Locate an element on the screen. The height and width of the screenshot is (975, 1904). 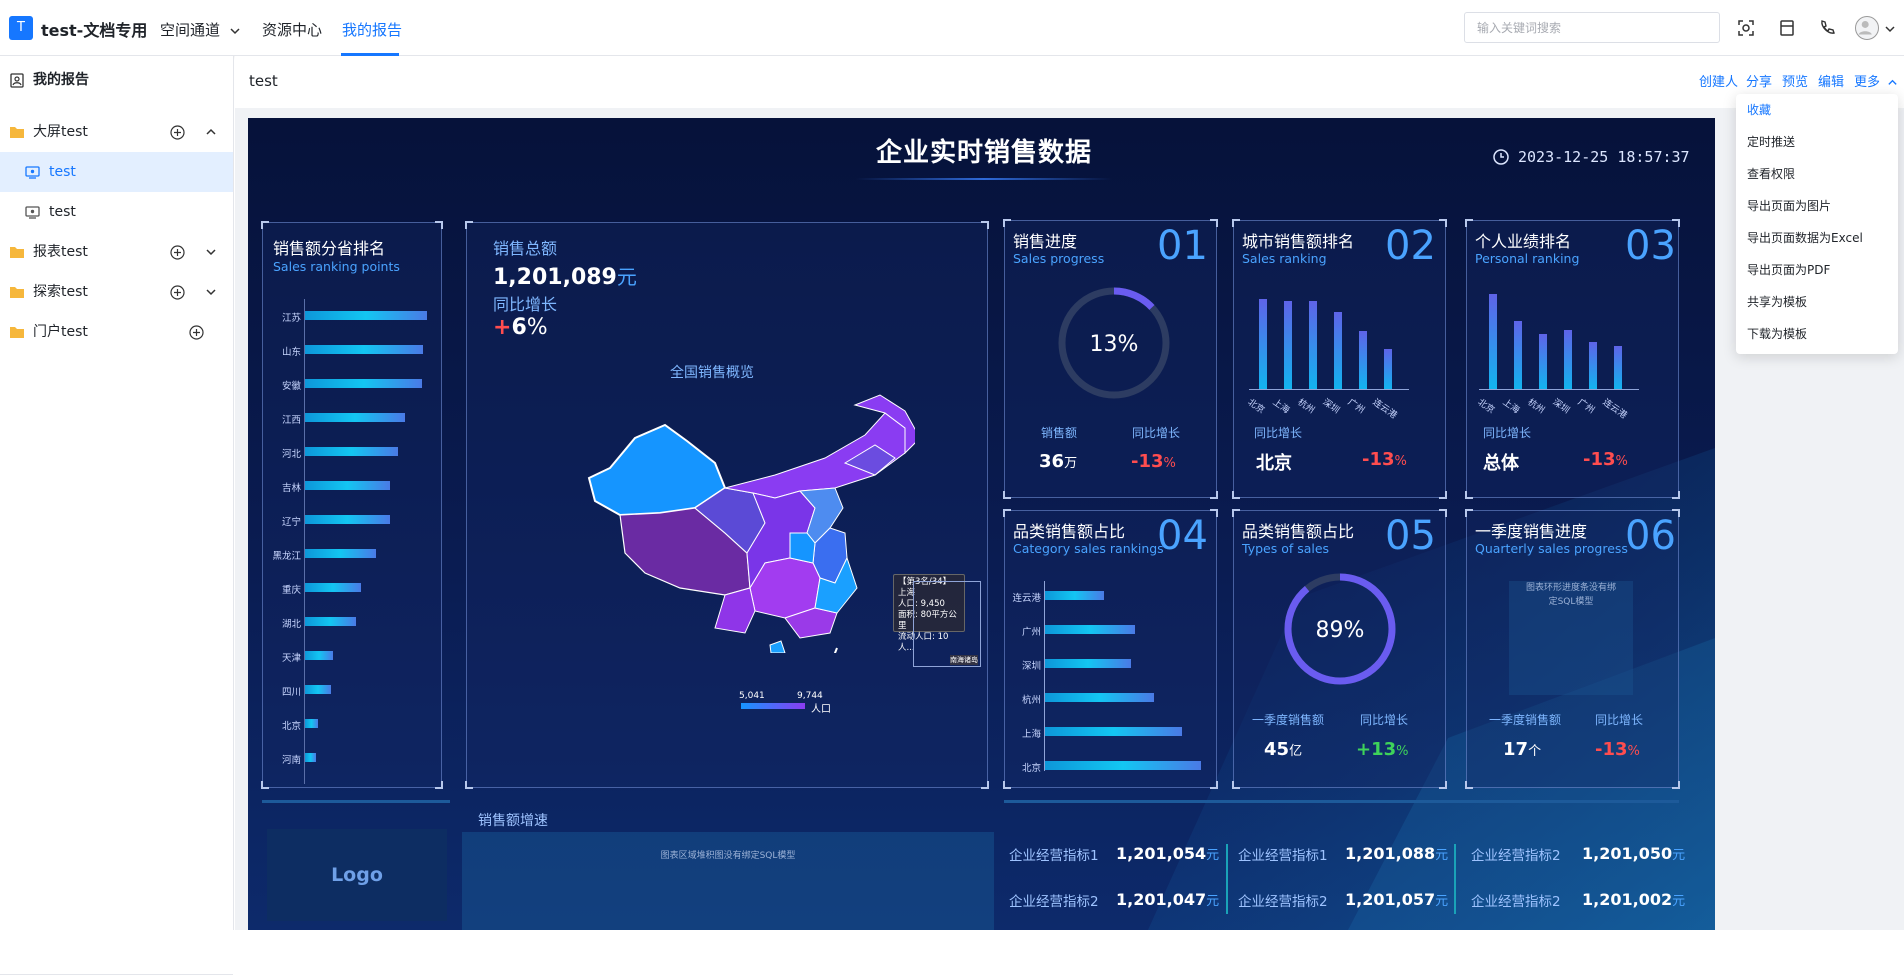
share-link: 分享 is located at coordinates (1759, 80).